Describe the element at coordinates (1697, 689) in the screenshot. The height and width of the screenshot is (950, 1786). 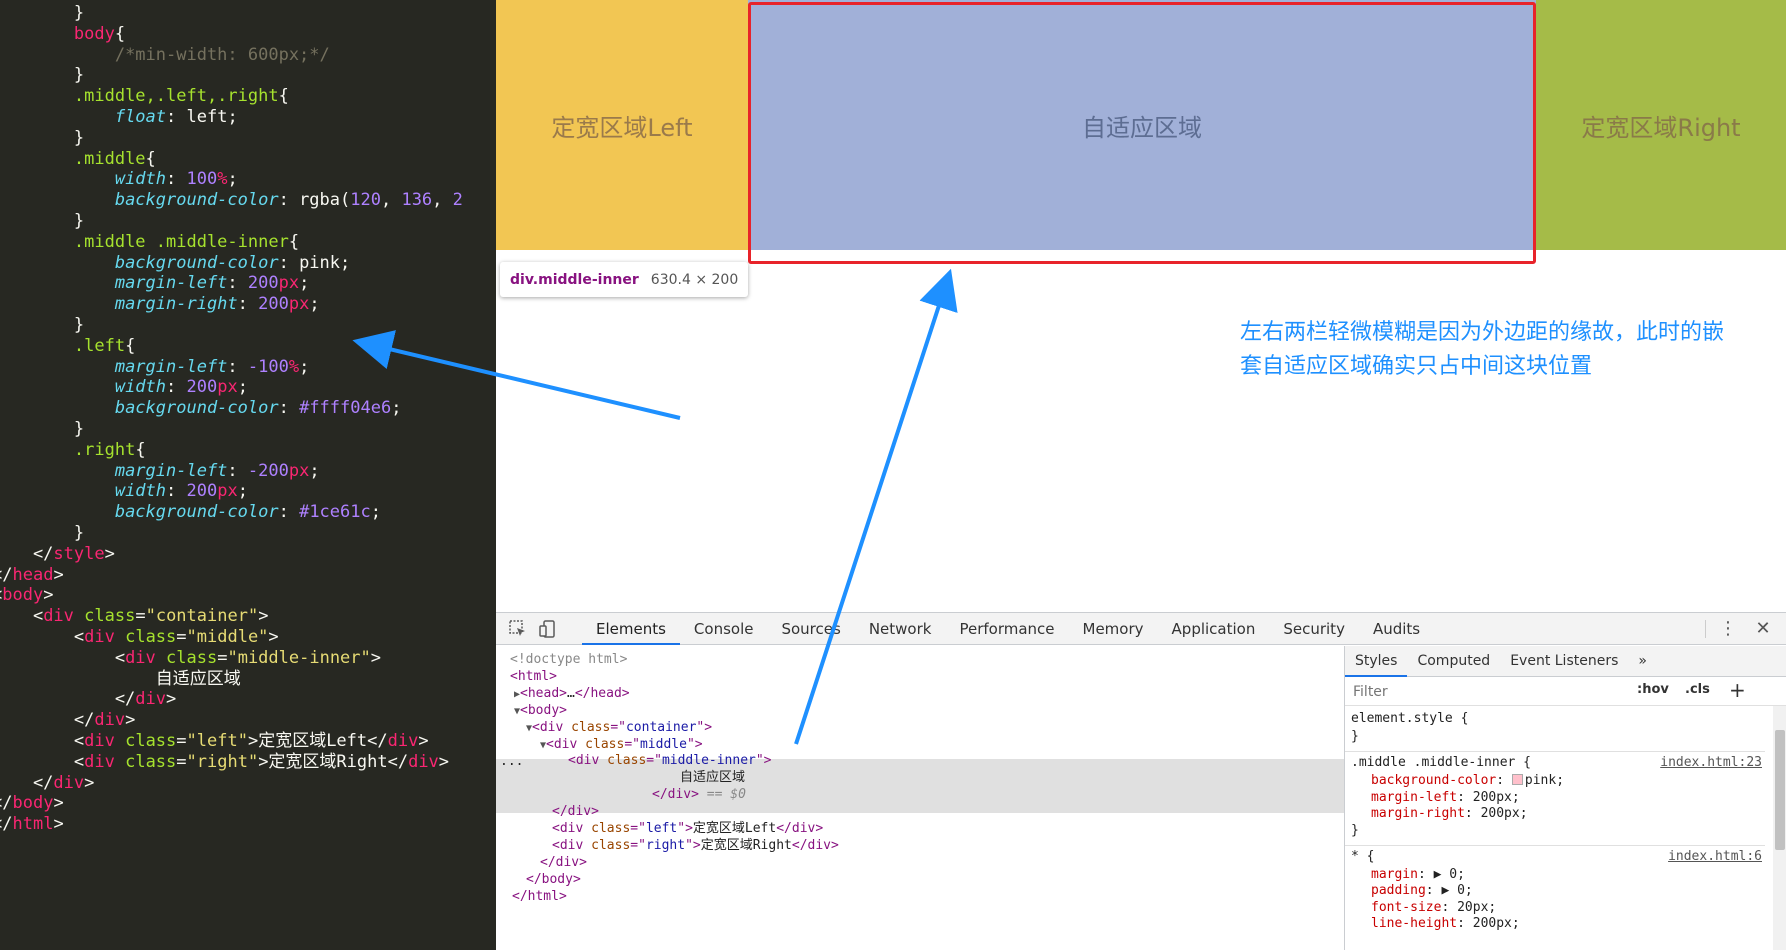
I see `class-toggle: .cls` at that location.